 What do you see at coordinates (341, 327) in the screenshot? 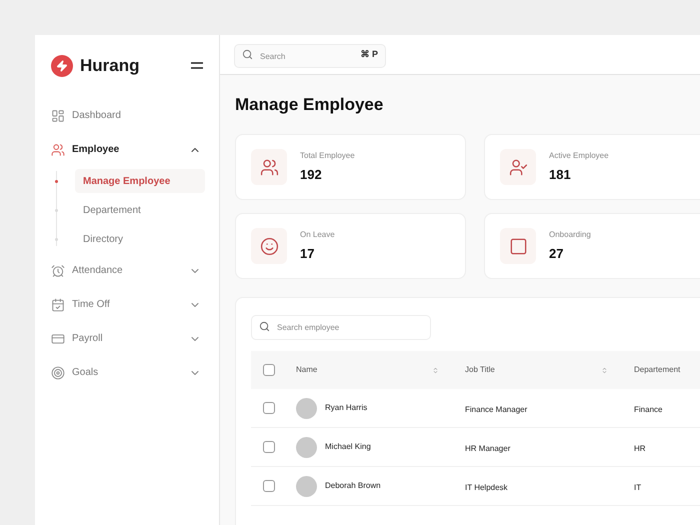
I see `search-field: Search employee` at bounding box center [341, 327].